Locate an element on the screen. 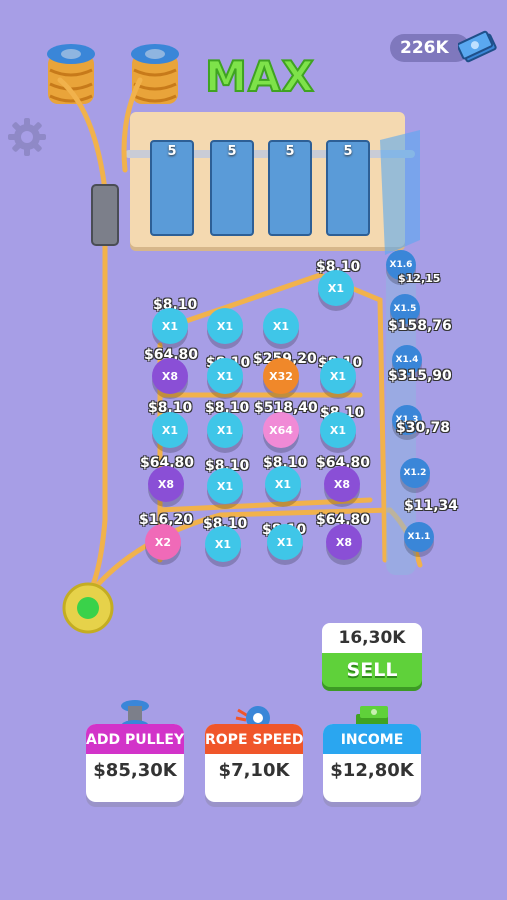 This screenshot has height=900, width=507. multiplier-pulley: X1.1 is located at coordinates (419, 537).